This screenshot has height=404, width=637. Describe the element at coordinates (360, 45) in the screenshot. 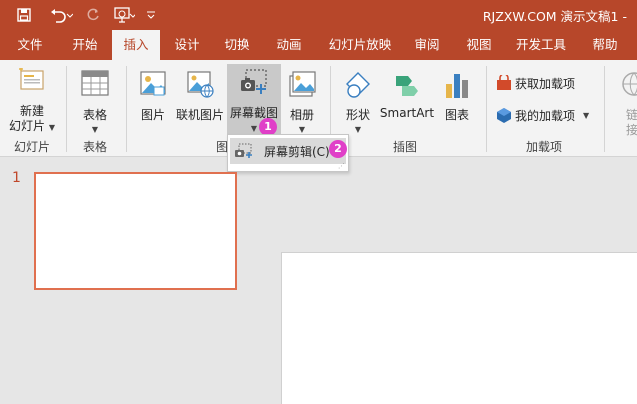

I see `tab-slideshow: 幻灯片放映` at that location.